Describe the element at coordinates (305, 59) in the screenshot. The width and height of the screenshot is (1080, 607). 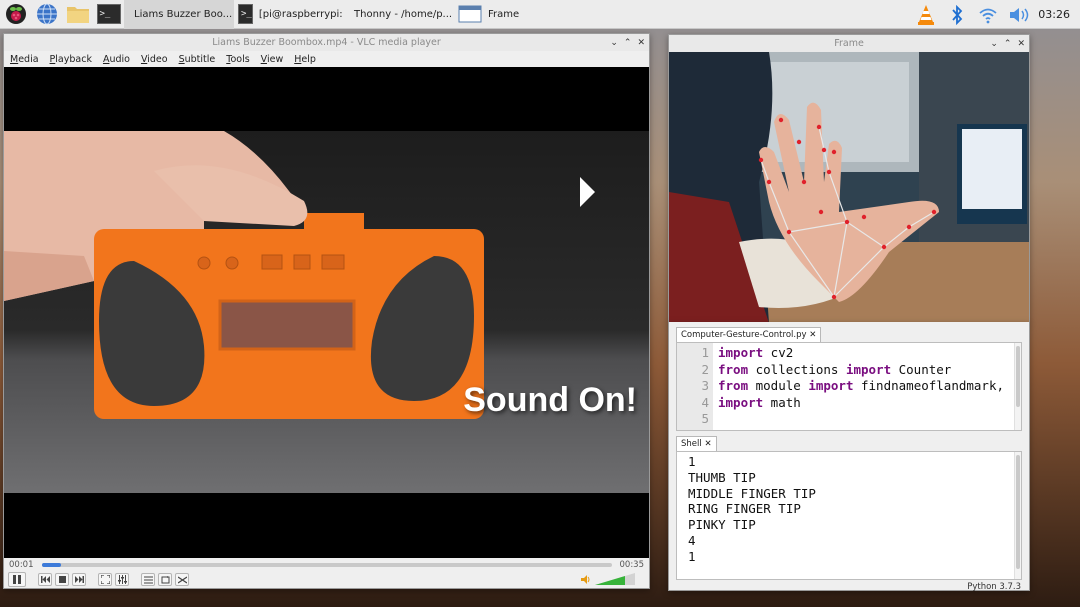
I see `menu-help: Help` at that location.